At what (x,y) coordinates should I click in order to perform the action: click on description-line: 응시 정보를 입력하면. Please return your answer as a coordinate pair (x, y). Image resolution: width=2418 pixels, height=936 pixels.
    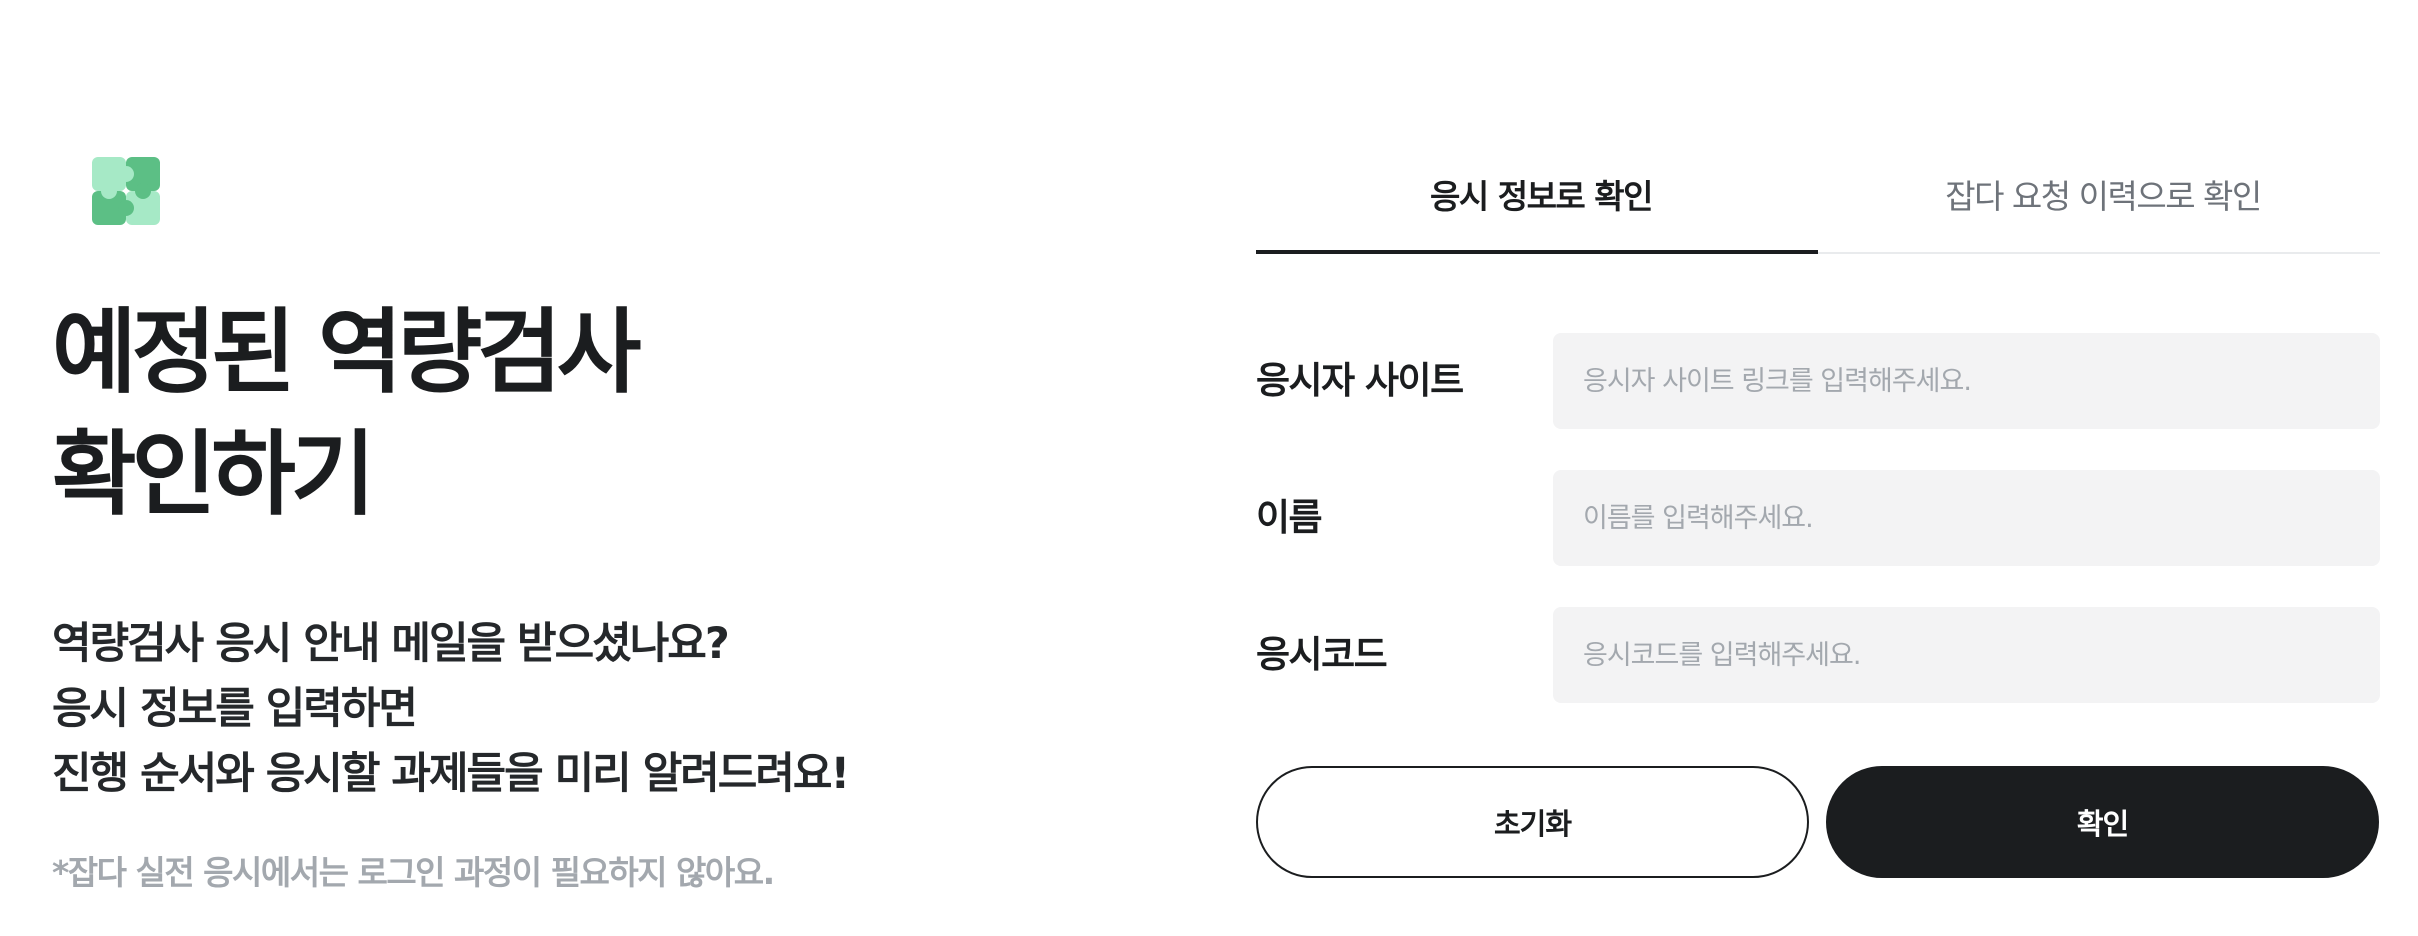
    Looking at the image, I should click on (235, 709).